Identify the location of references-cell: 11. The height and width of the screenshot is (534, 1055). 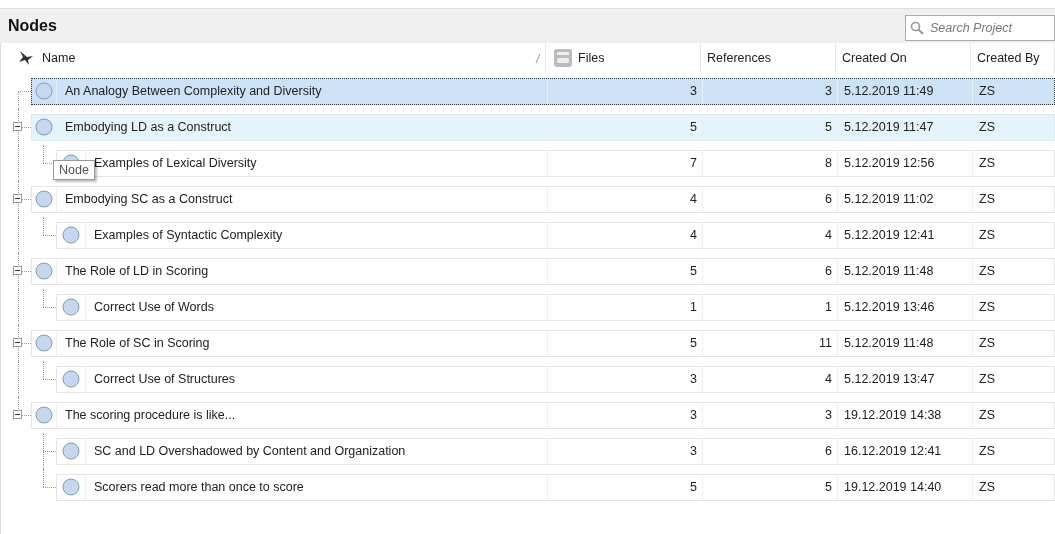
(769, 343).